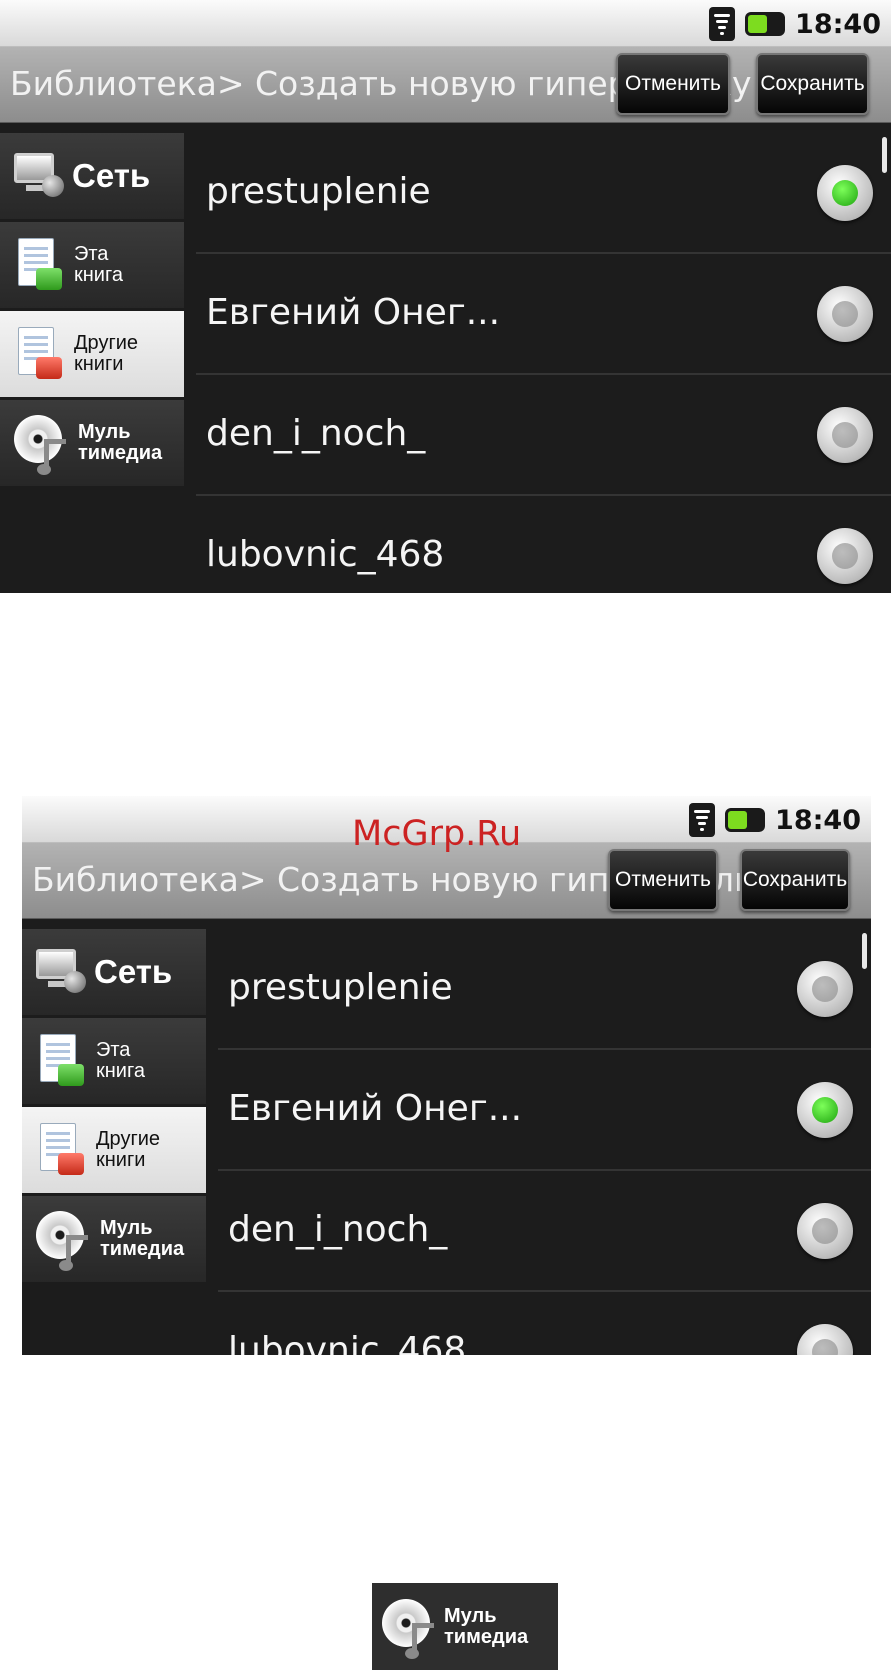 The height and width of the screenshot is (1670, 891). I want to click on status-bar: 18:40, so click(445, 23).